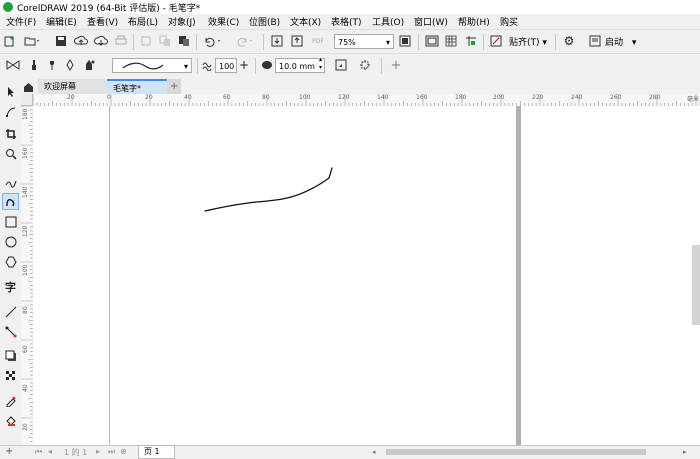 The image size is (700, 459). I want to click on artistic-media-tool-icon, so click(10, 201).